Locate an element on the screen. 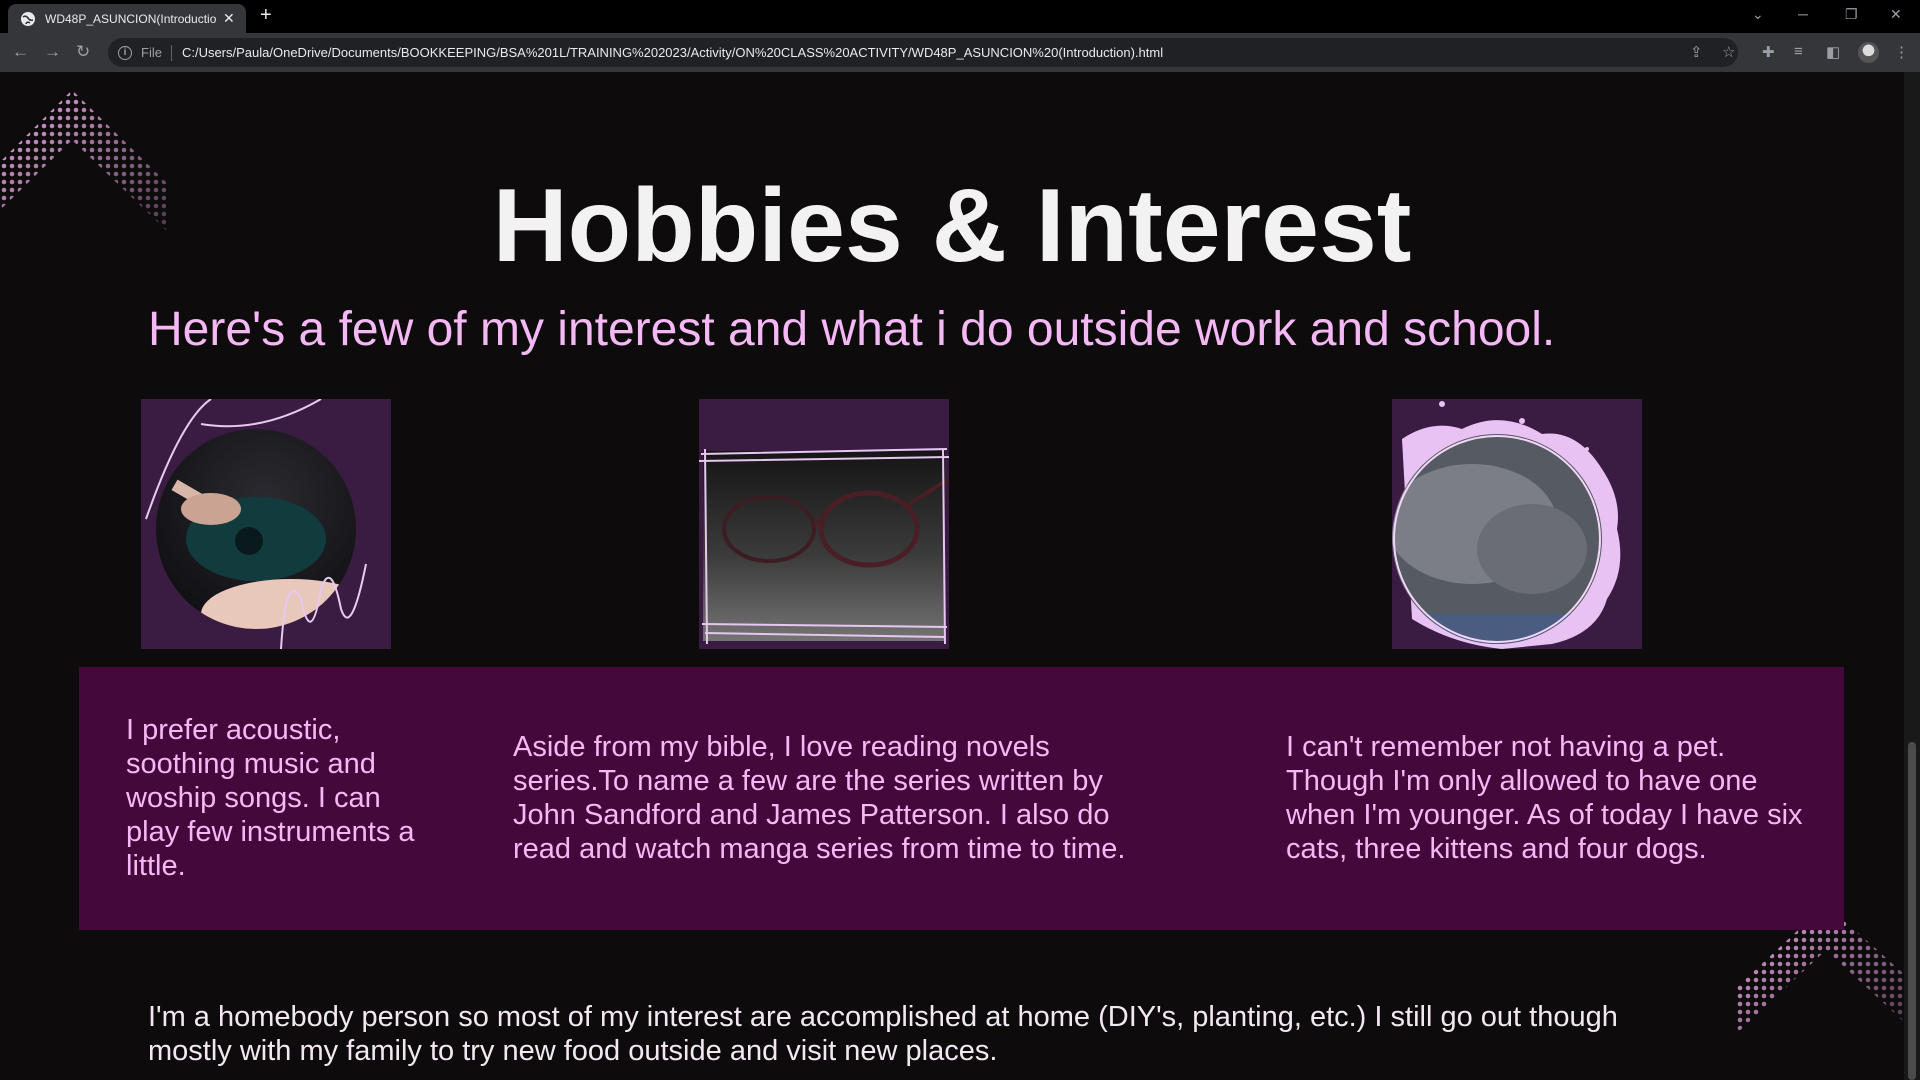  forward-icon: → is located at coordinates (52, 52).